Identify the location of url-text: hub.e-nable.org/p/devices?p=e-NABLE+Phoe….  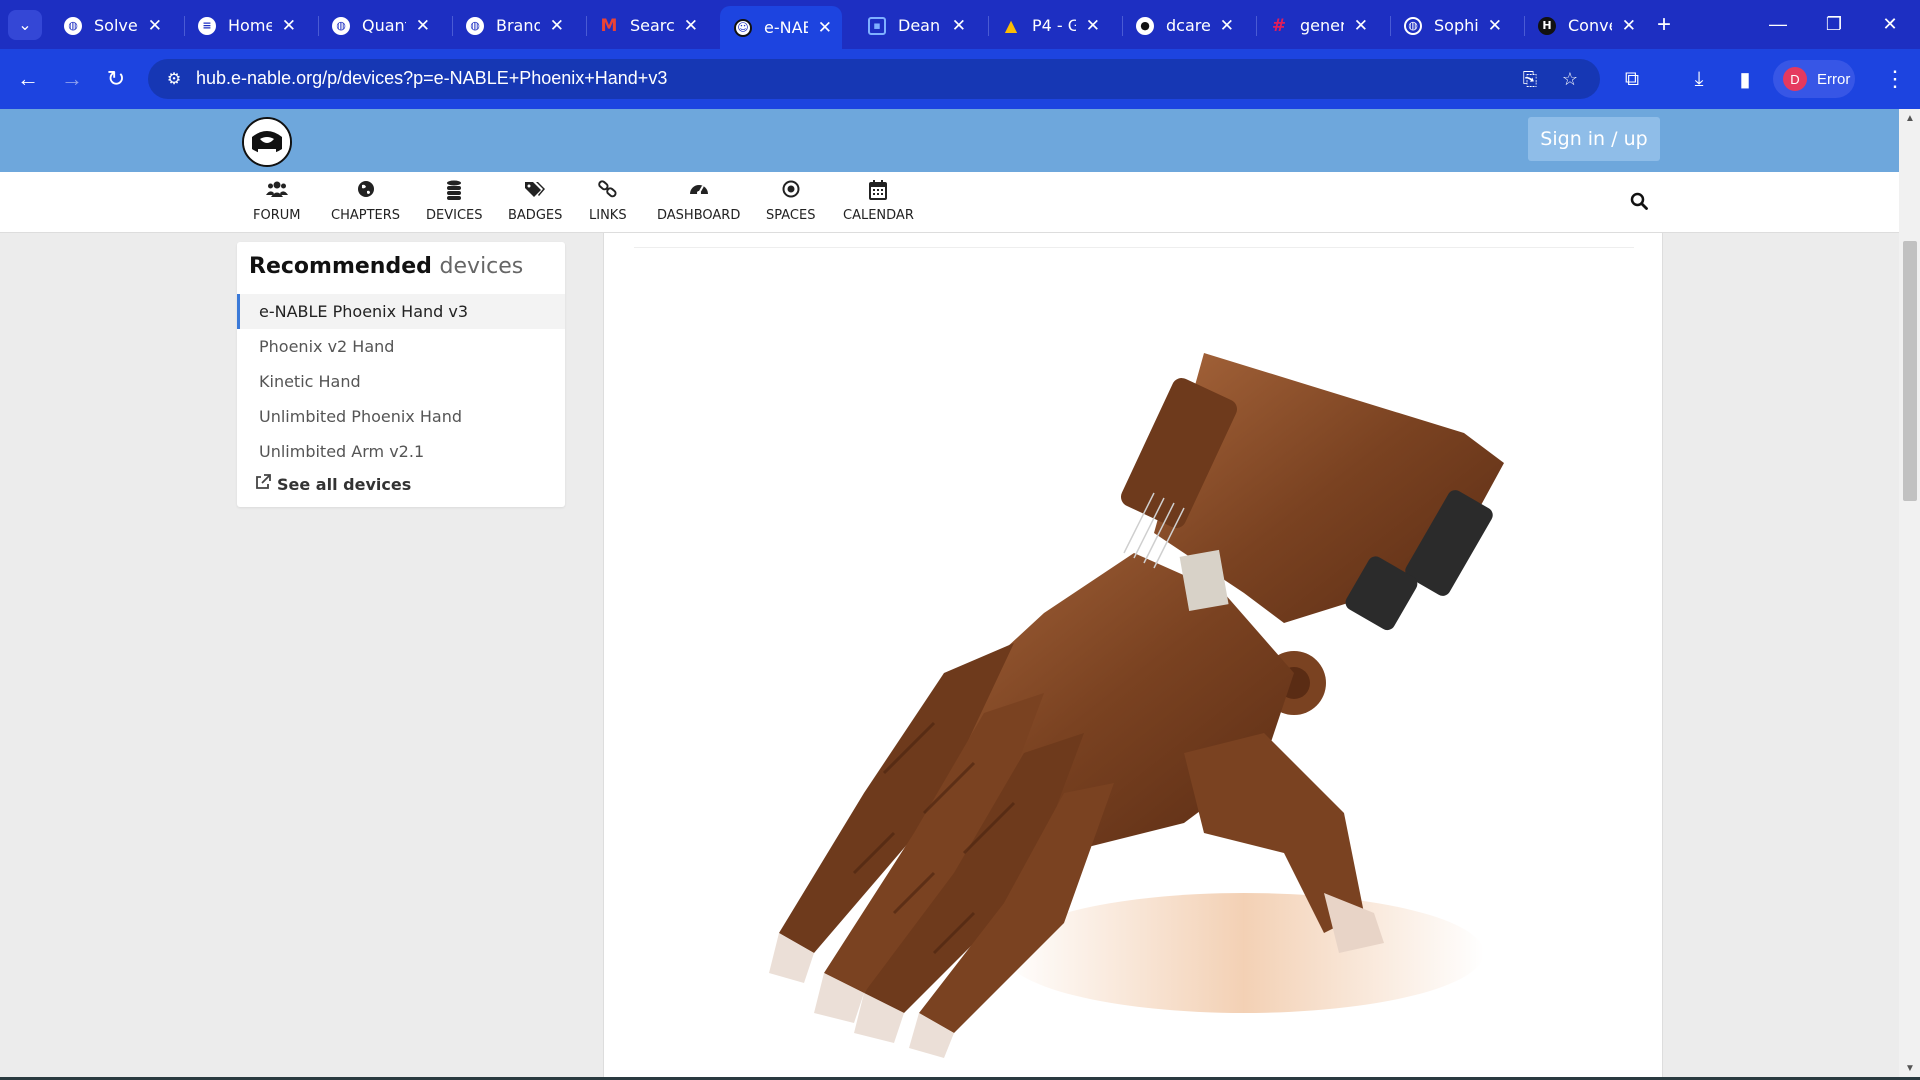
(431, 78).